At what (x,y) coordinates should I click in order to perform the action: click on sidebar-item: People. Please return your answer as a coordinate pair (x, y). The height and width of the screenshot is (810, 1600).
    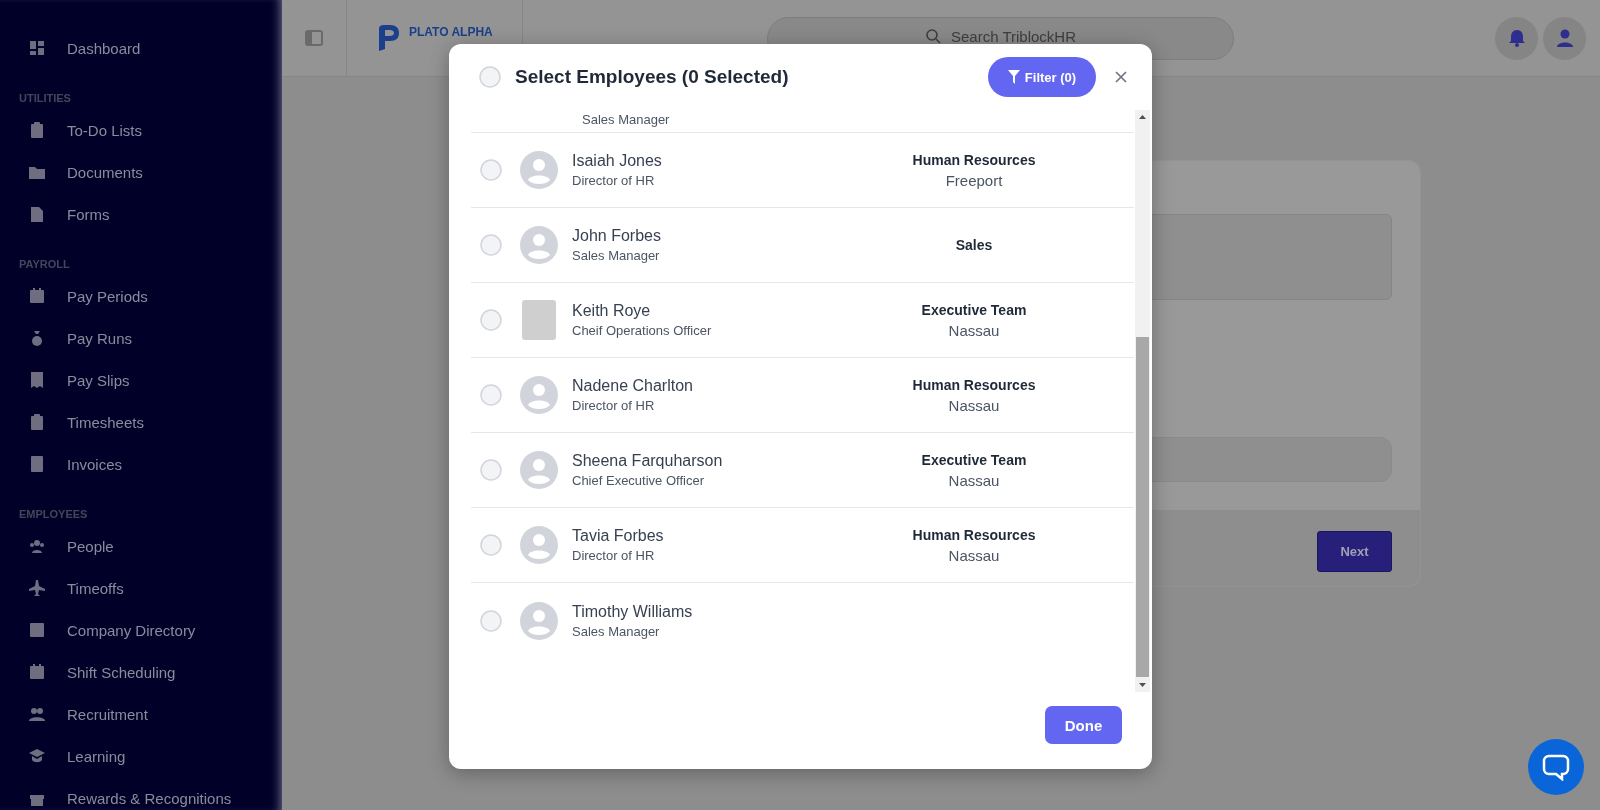
    Looking at the image, I should click on (141, 546).